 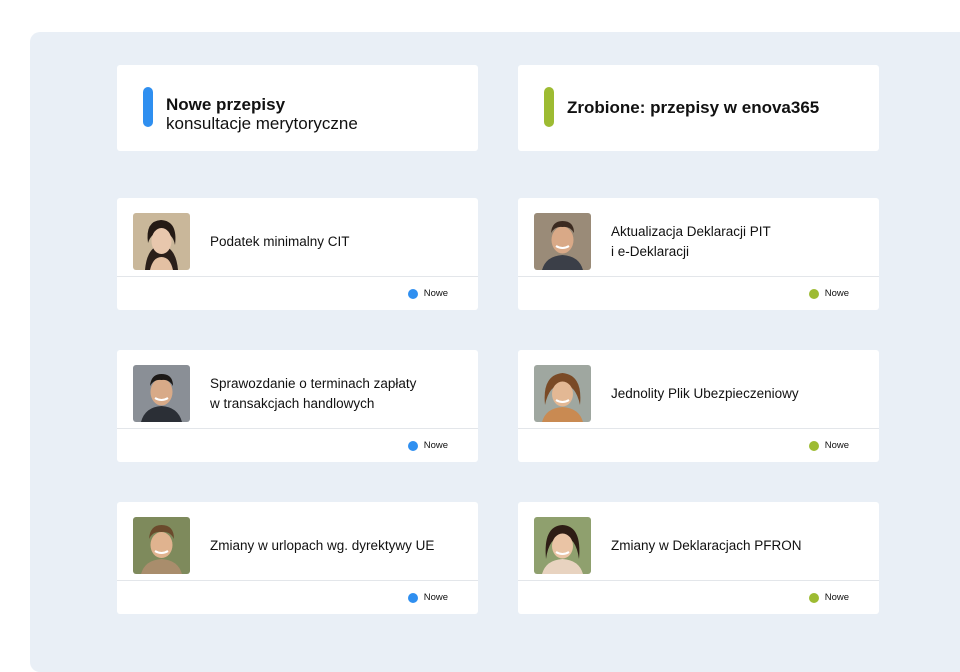 What do you see at coordinates (313, 383) in the screenshot?
I see `task-title-line: Sprawozdanie o terminach zapłaty` at bounding box center [313, 383].